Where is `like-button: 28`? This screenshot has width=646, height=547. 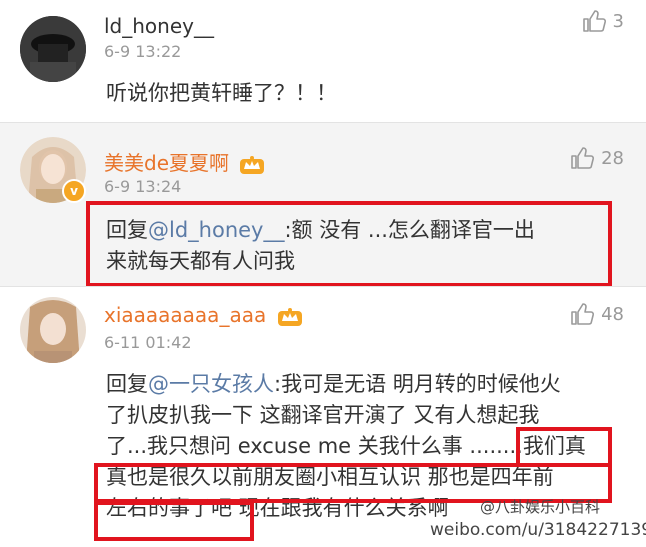
like-button: 28 is located at coordinates (596, 158).